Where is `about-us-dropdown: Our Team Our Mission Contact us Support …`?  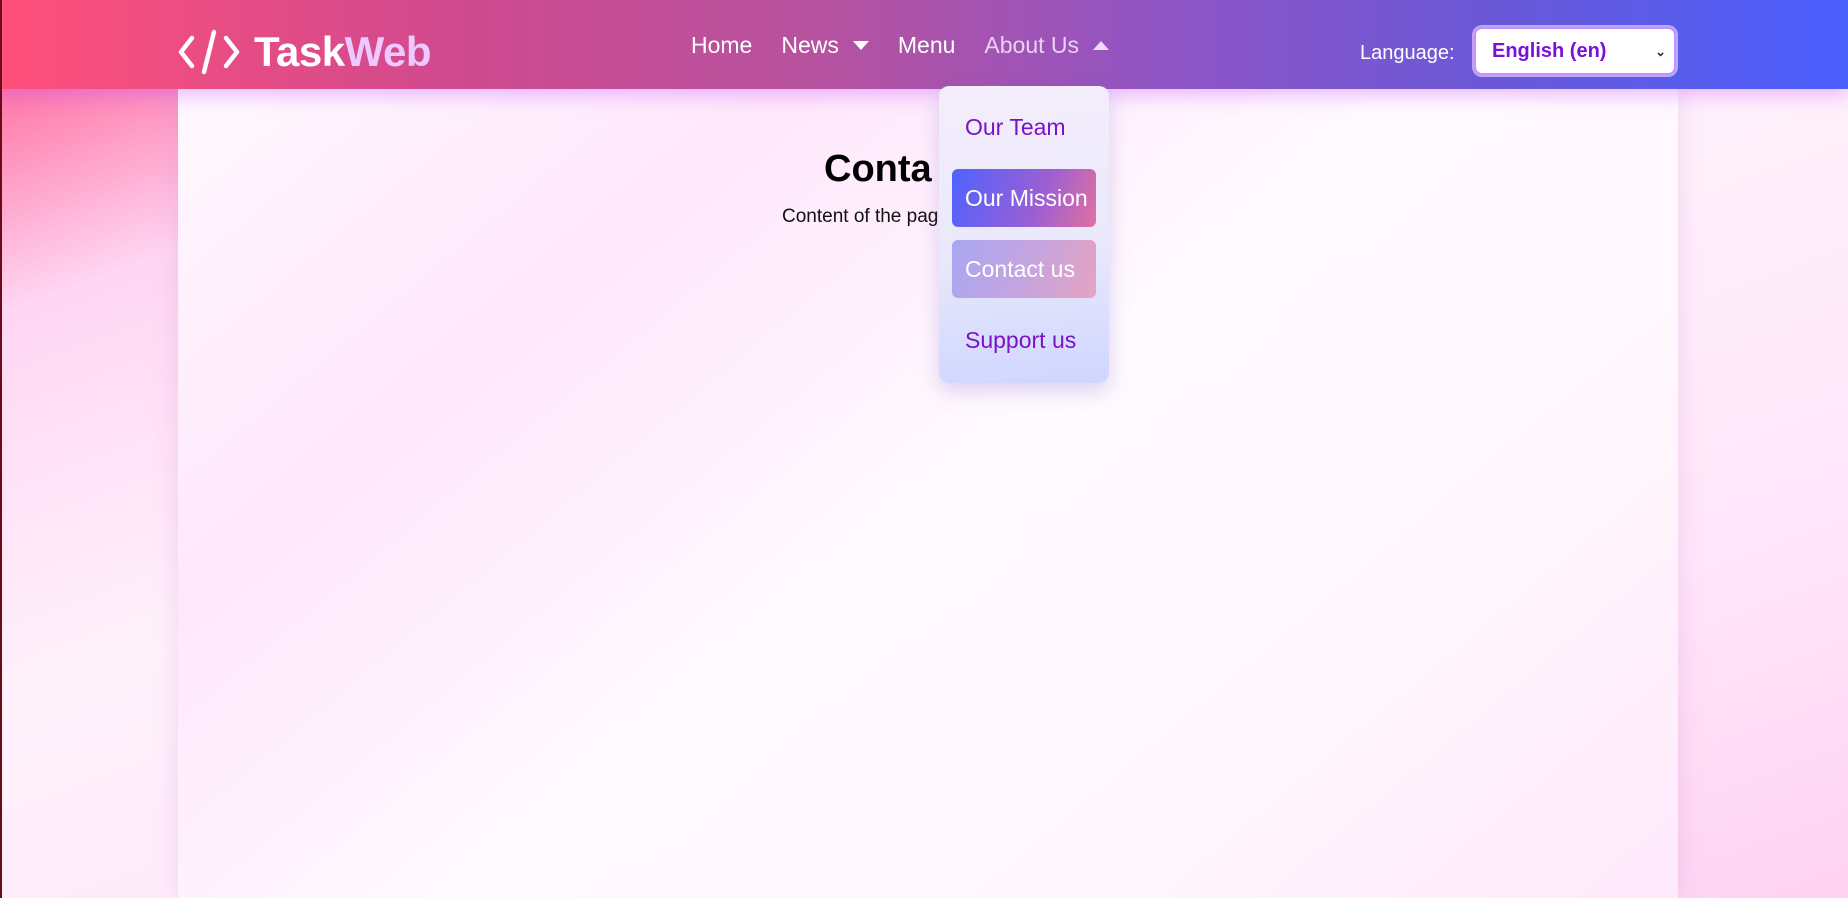
about-us-dropdown: Our Team Our Mission Contact us Support … is located at coordinates (1024, 234).